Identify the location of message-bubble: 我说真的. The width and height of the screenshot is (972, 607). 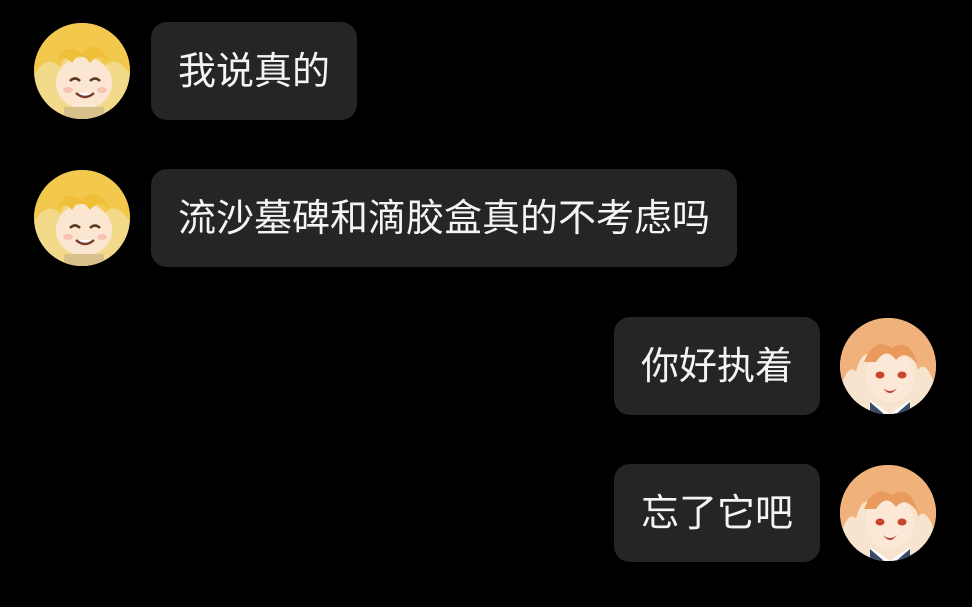
(254, 71).